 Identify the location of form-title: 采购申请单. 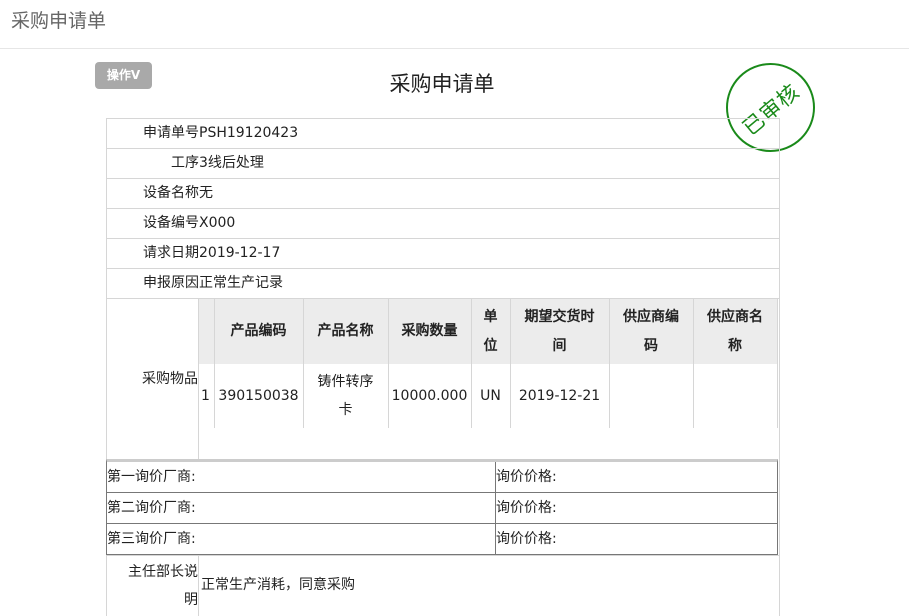
(442, 84).